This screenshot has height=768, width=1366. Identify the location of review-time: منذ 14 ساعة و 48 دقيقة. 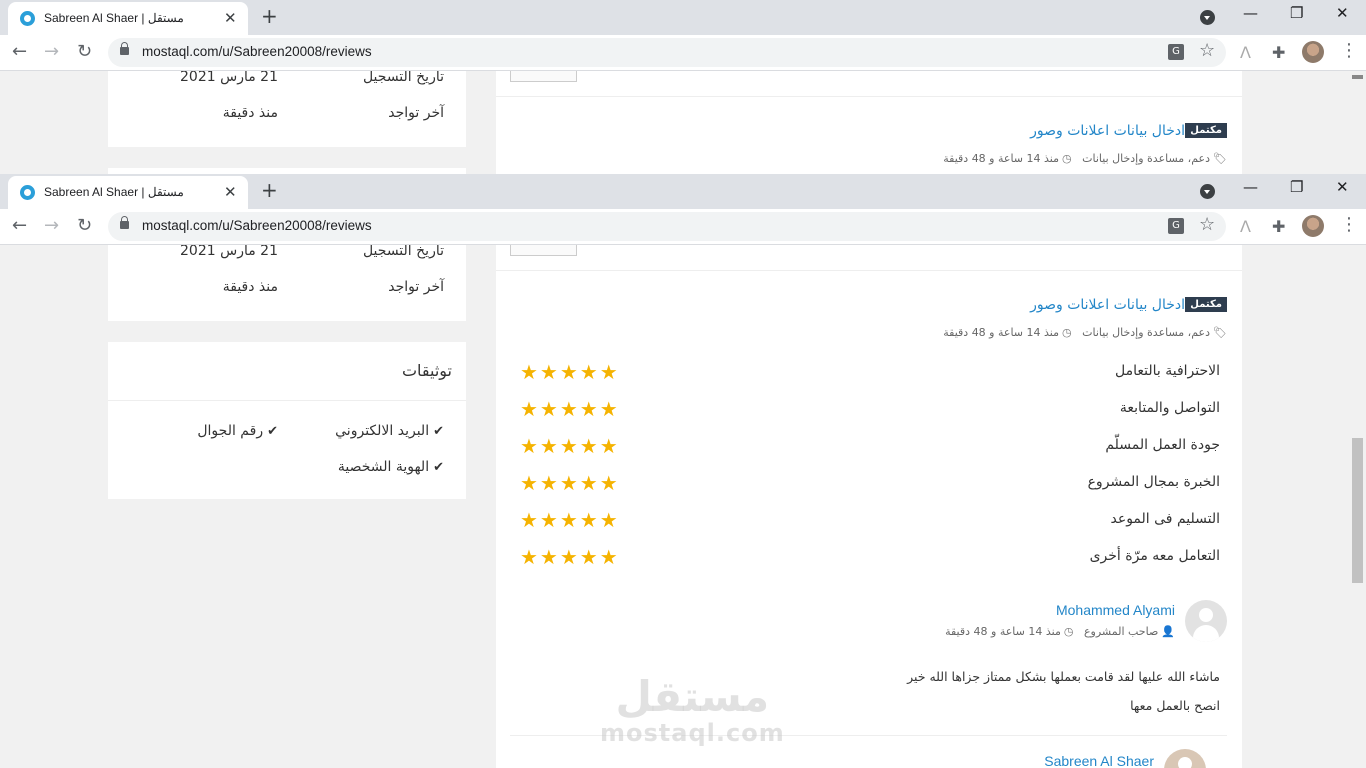
(1003, 631).